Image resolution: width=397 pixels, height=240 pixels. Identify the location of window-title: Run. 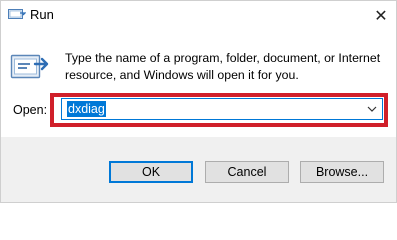
(42, 14).